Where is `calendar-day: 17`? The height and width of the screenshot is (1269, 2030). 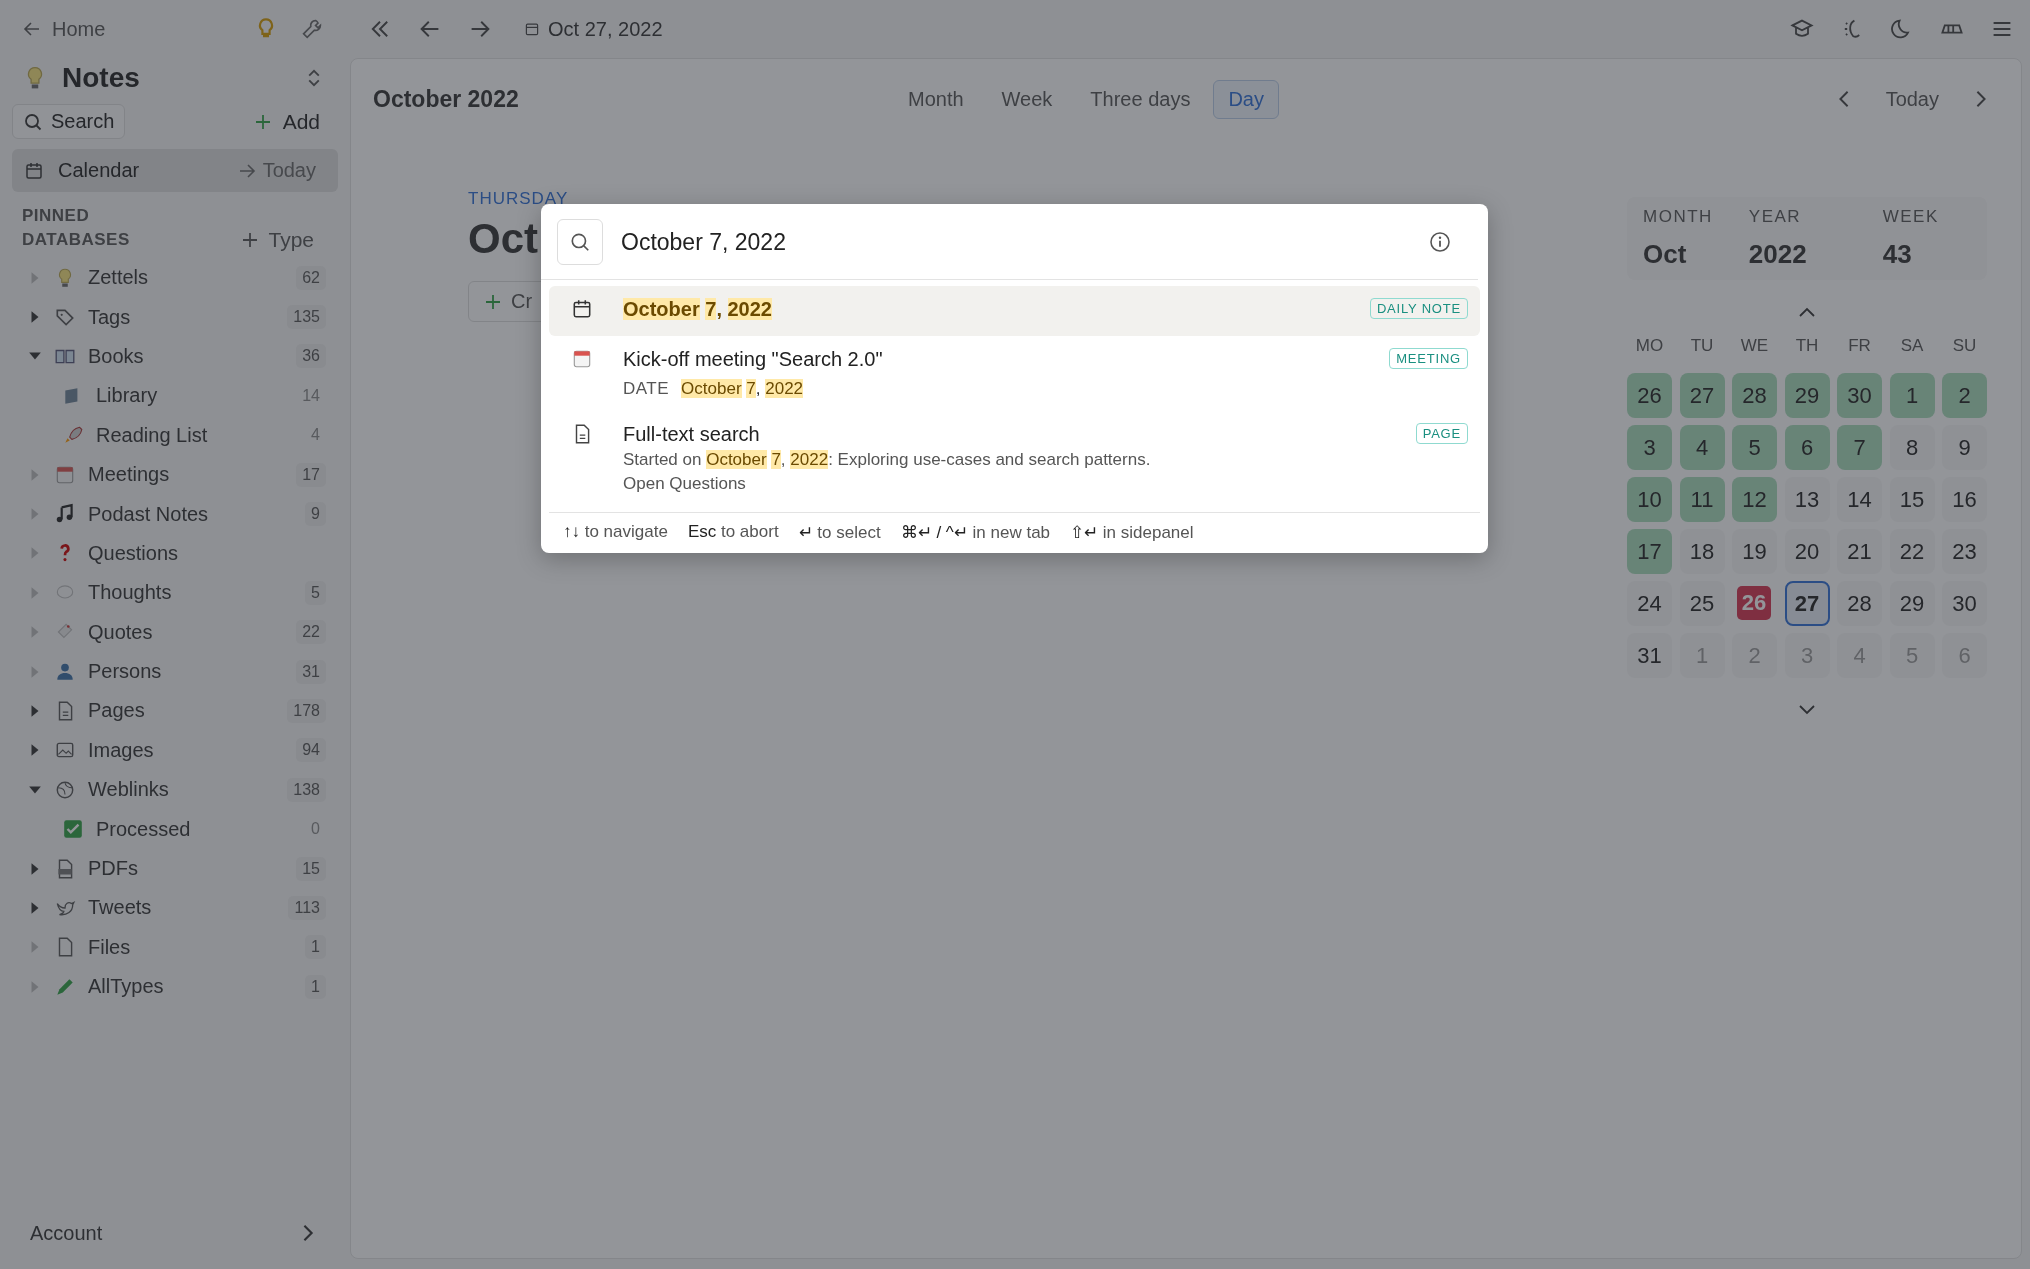
calendar-day: 17 is located at coordinates (1649, 551).